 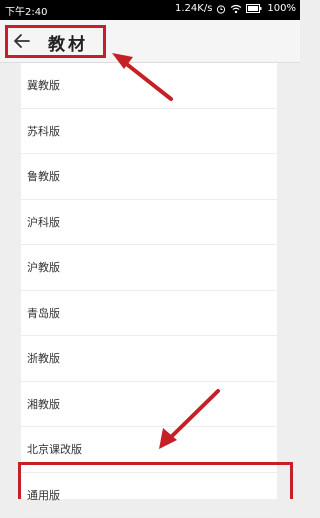 I want to click on item-highlight-box, so click(x=155, y=480).